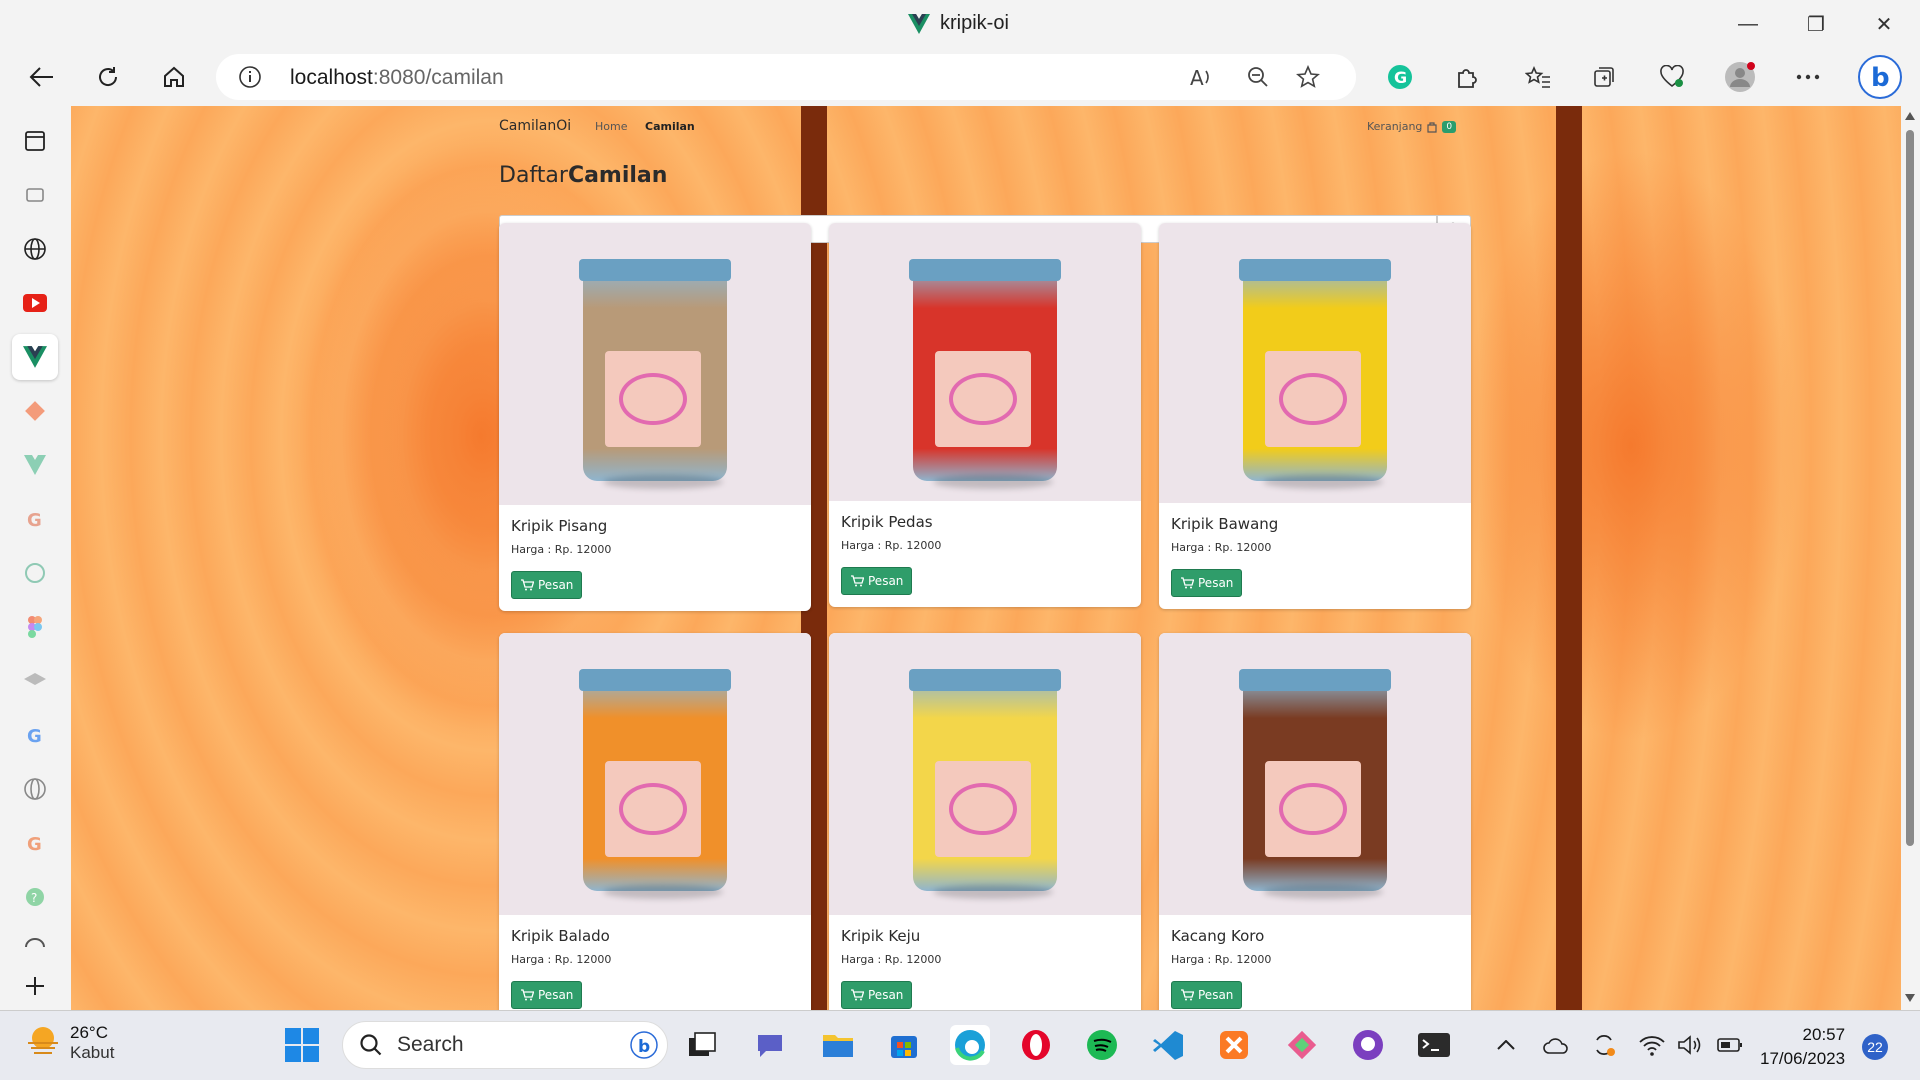 The image size is (1920, 1080). What do you see at coordinates (1816, 24) in the screenshot?
I see `restore-button: ❐` at bounding box center [1816, 24].